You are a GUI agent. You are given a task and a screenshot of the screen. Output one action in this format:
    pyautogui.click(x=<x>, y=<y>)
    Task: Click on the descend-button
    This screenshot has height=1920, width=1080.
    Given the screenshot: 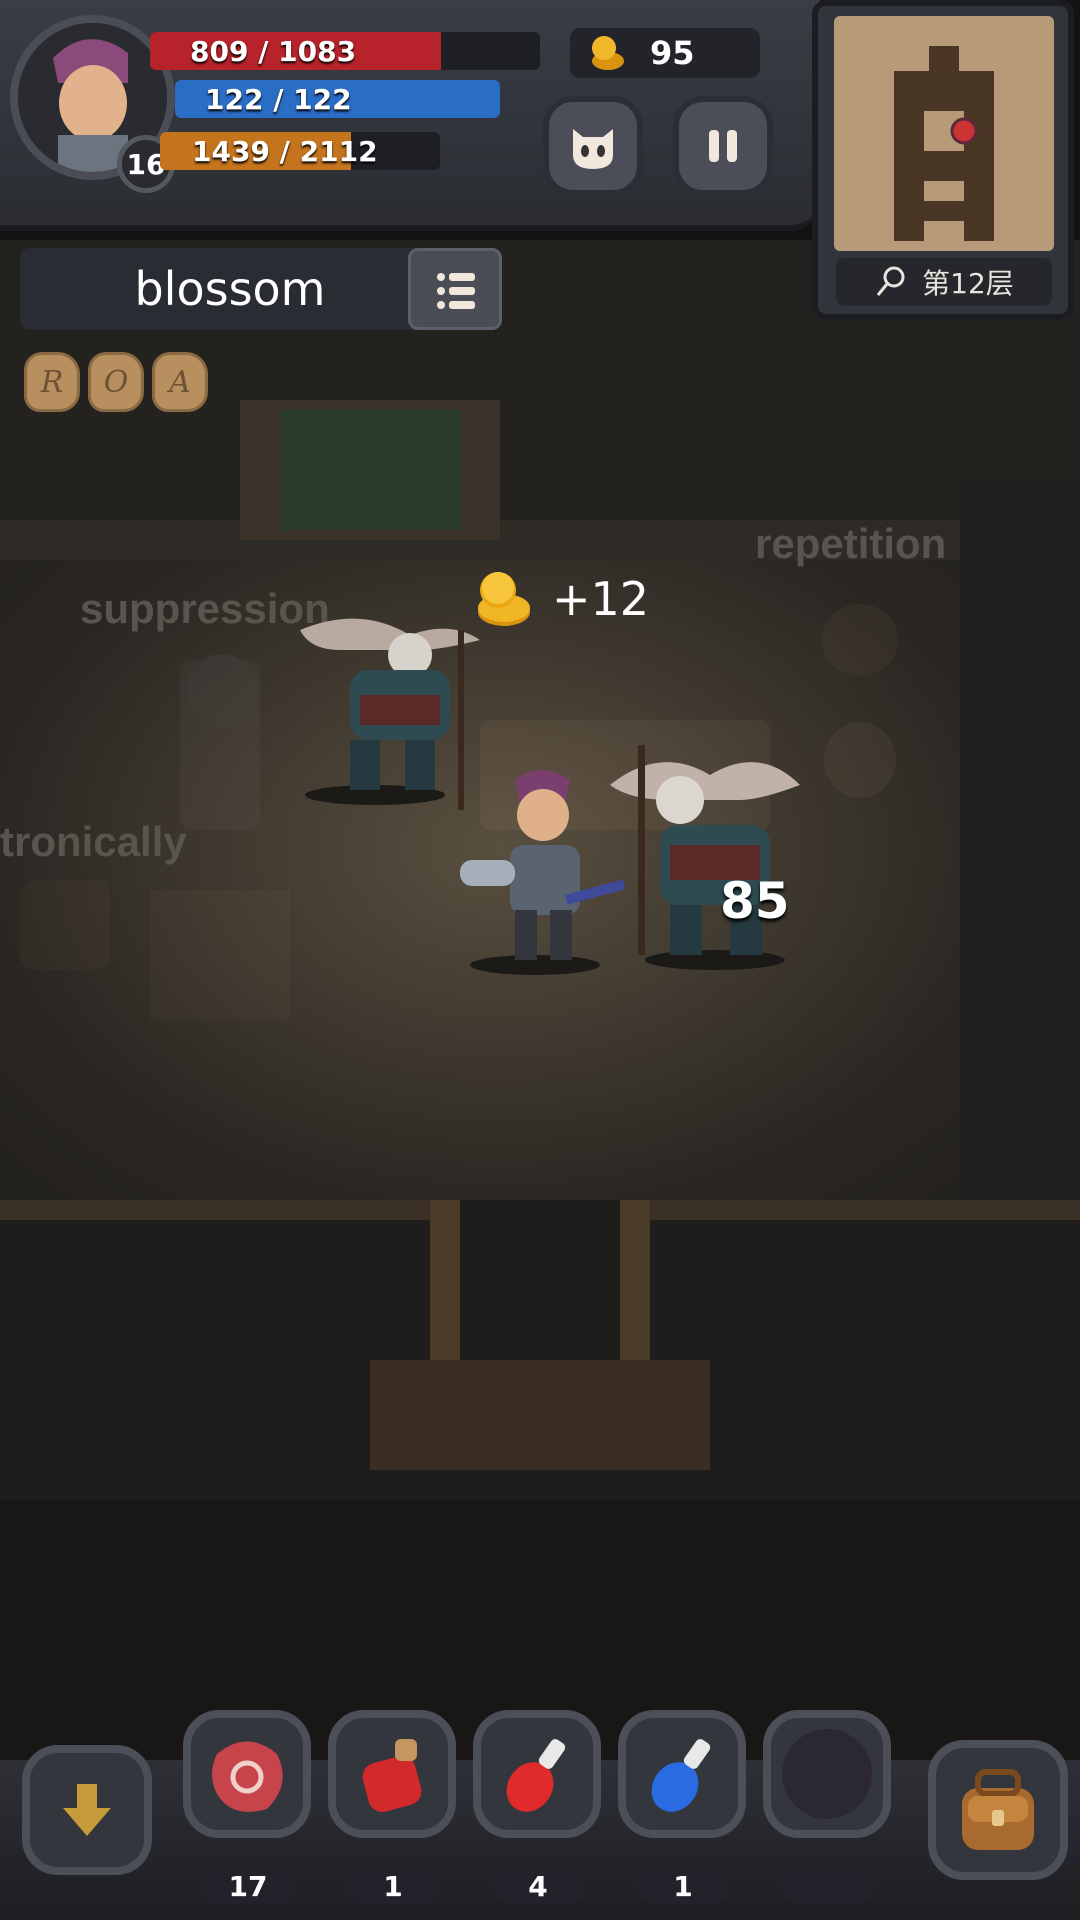 What is the action you would take?
    pyautogui.click(x=87, y=1810)
    